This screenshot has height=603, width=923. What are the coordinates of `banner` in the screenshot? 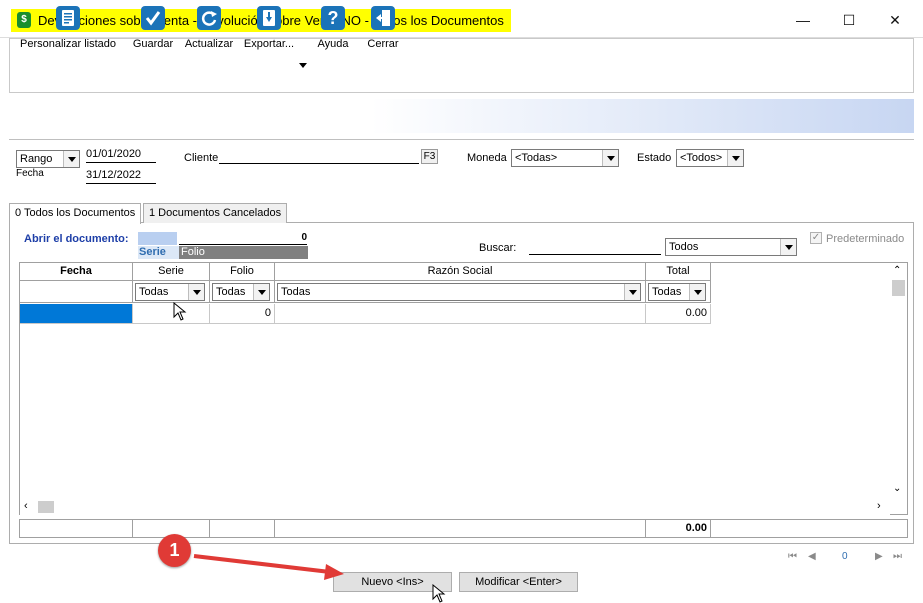 It's located at (461, 116).